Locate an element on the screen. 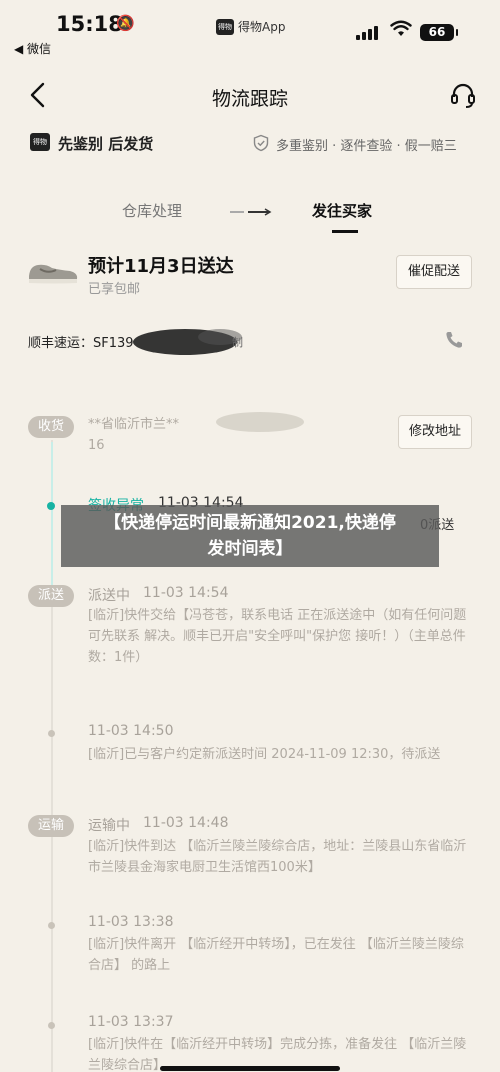  event-title-dispatch: 派送中 is located at coordinates (109, 596).